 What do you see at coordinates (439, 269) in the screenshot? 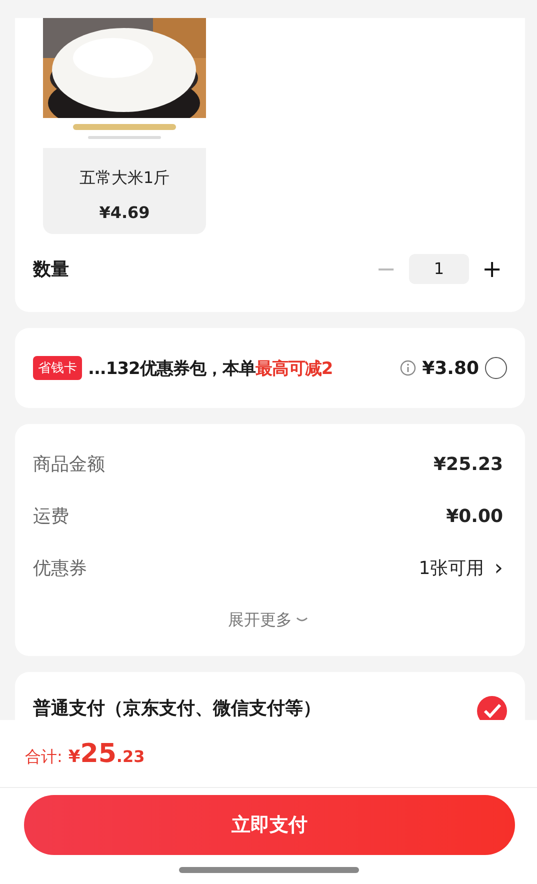
I see `quantity-field: 1` at bounding box center [439, 269].